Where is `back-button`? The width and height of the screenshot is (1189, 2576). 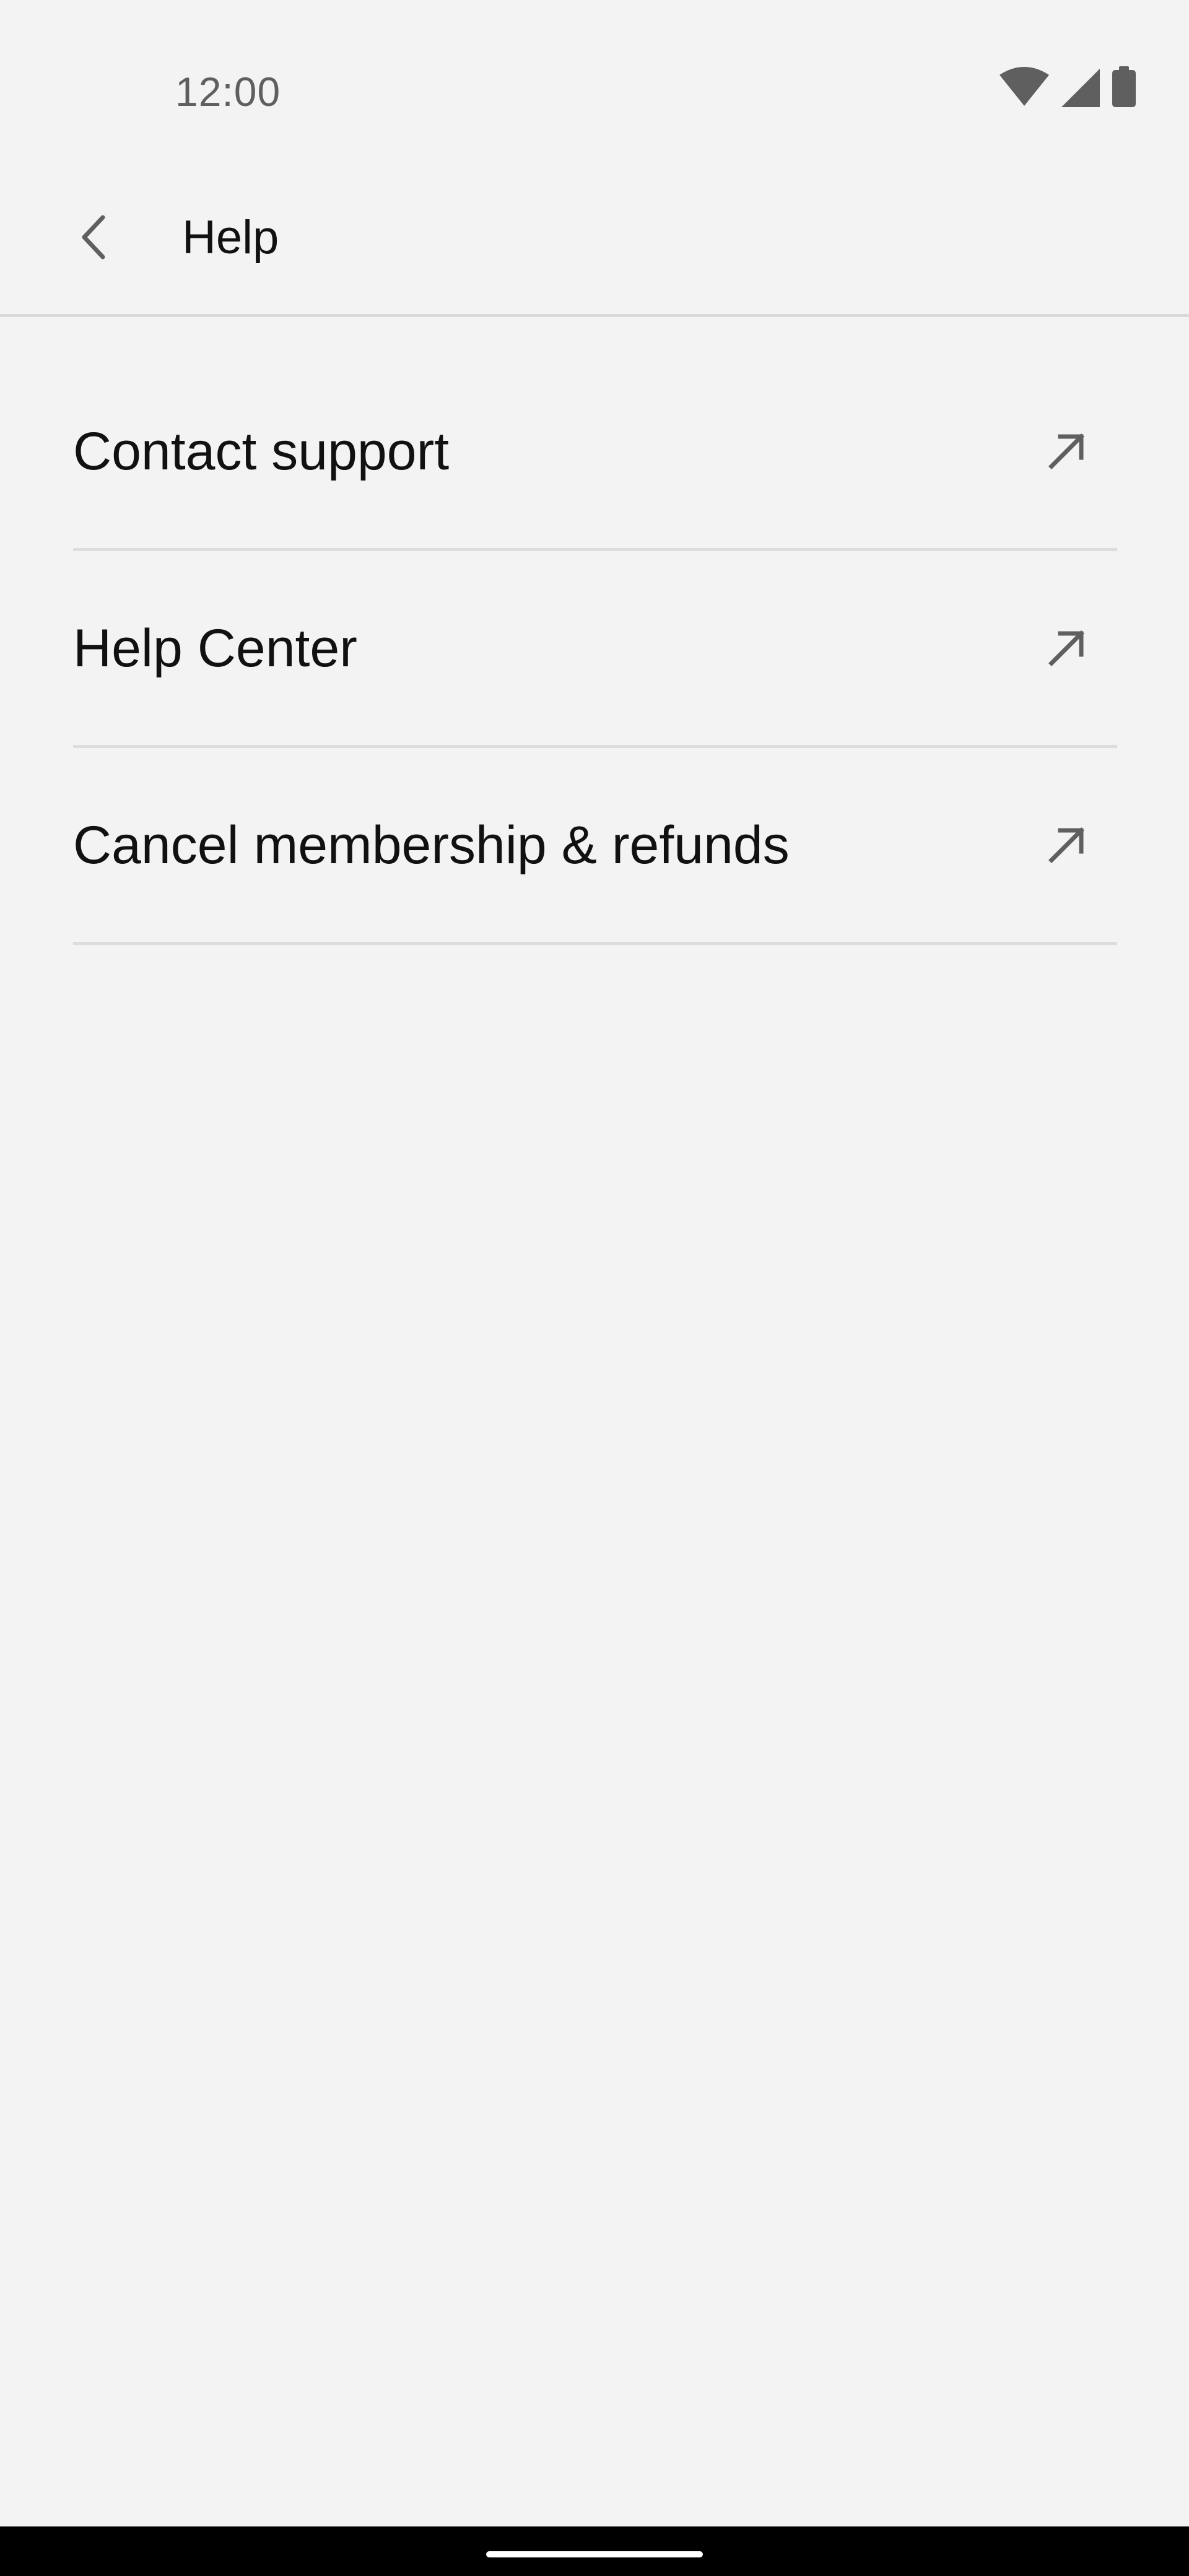
back-button is located at coordinates (93, 238).